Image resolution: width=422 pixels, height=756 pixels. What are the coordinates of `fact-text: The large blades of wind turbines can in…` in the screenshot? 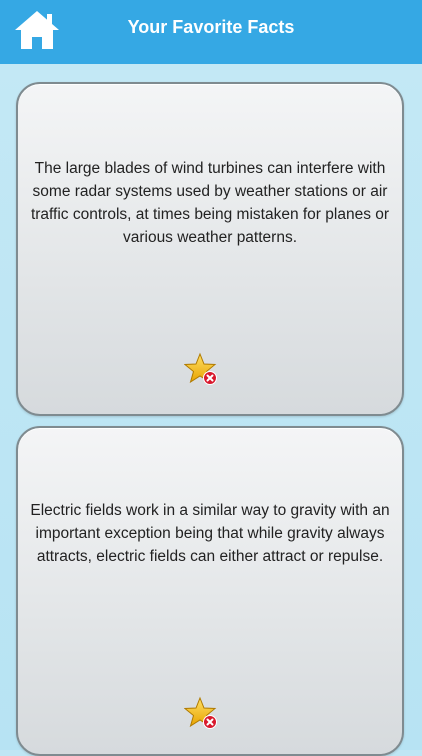 It's located at (210, 203).